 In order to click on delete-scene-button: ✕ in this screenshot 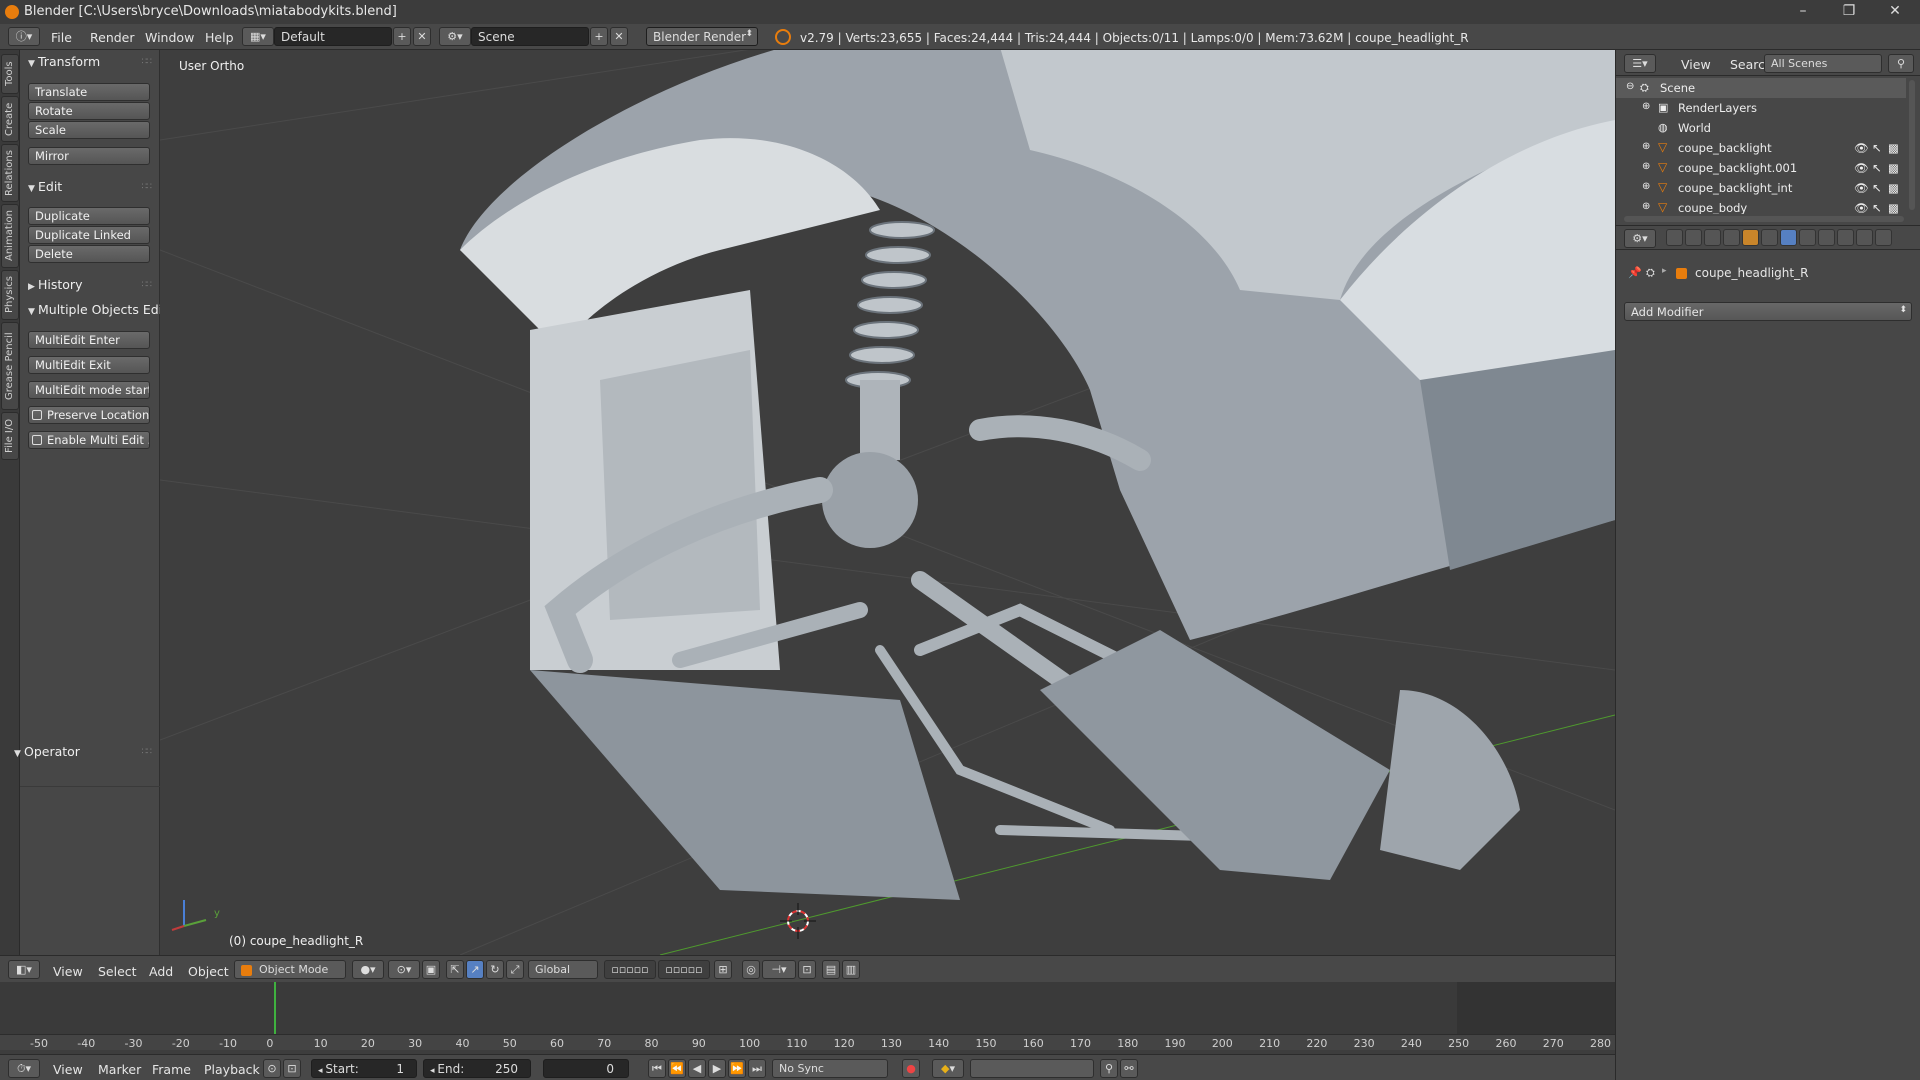, I will do `click(619, 36)`.